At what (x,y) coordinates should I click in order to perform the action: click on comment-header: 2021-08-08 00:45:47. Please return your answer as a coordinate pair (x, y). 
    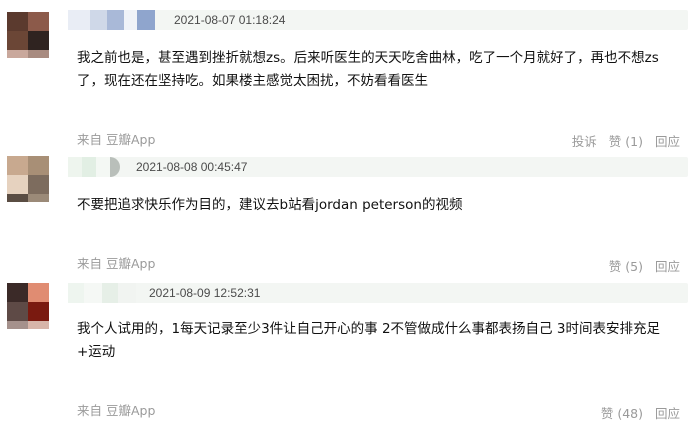
    Looking at the image, I should click on (378, 167).